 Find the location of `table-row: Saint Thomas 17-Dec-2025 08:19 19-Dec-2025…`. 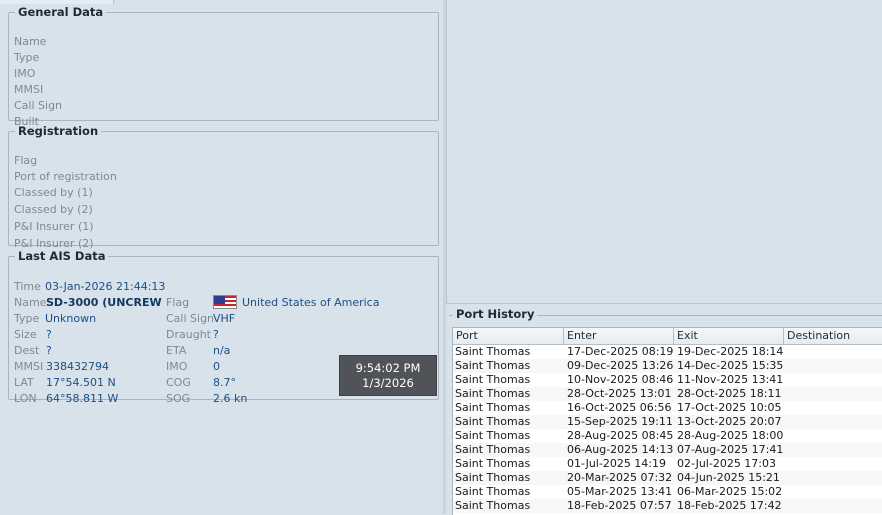

table-row: Saint Thomas 17-Dec-2025 08:19 19-Dec-2025… is located at coordinates (667, 352).